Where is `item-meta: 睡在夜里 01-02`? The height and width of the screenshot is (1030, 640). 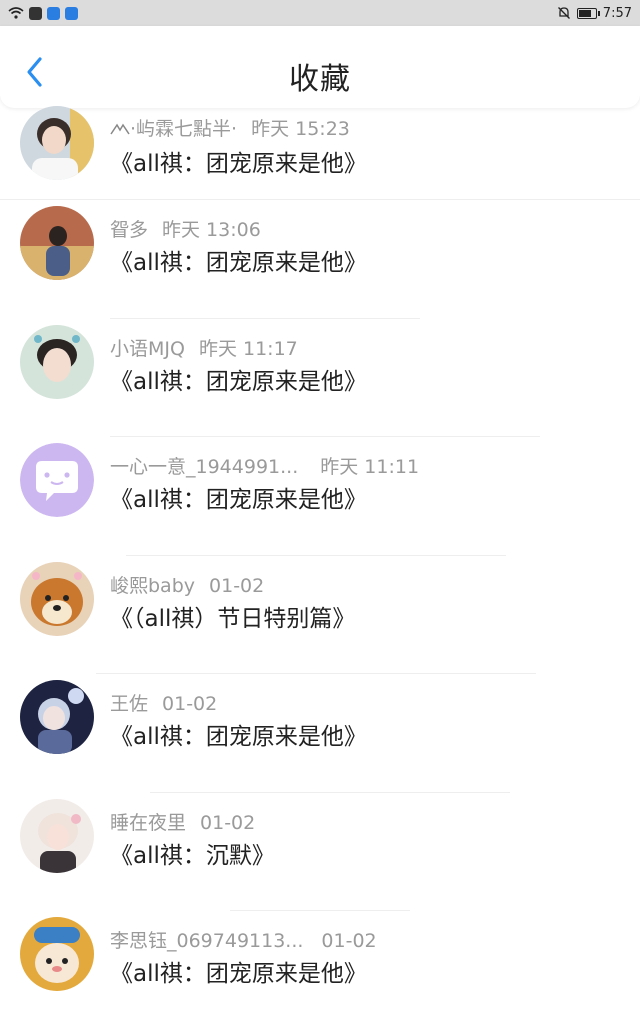 item-meta: 睡在夜里 01-02 is located at coordinates (182, 821).